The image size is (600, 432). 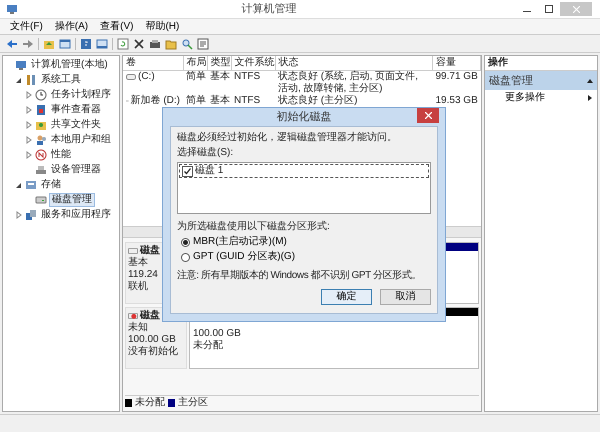 What do you see at coordinates (72, 199) in the screenshot?
I see `tree-item: 磁盘管理` at bounding box center [72, 199].